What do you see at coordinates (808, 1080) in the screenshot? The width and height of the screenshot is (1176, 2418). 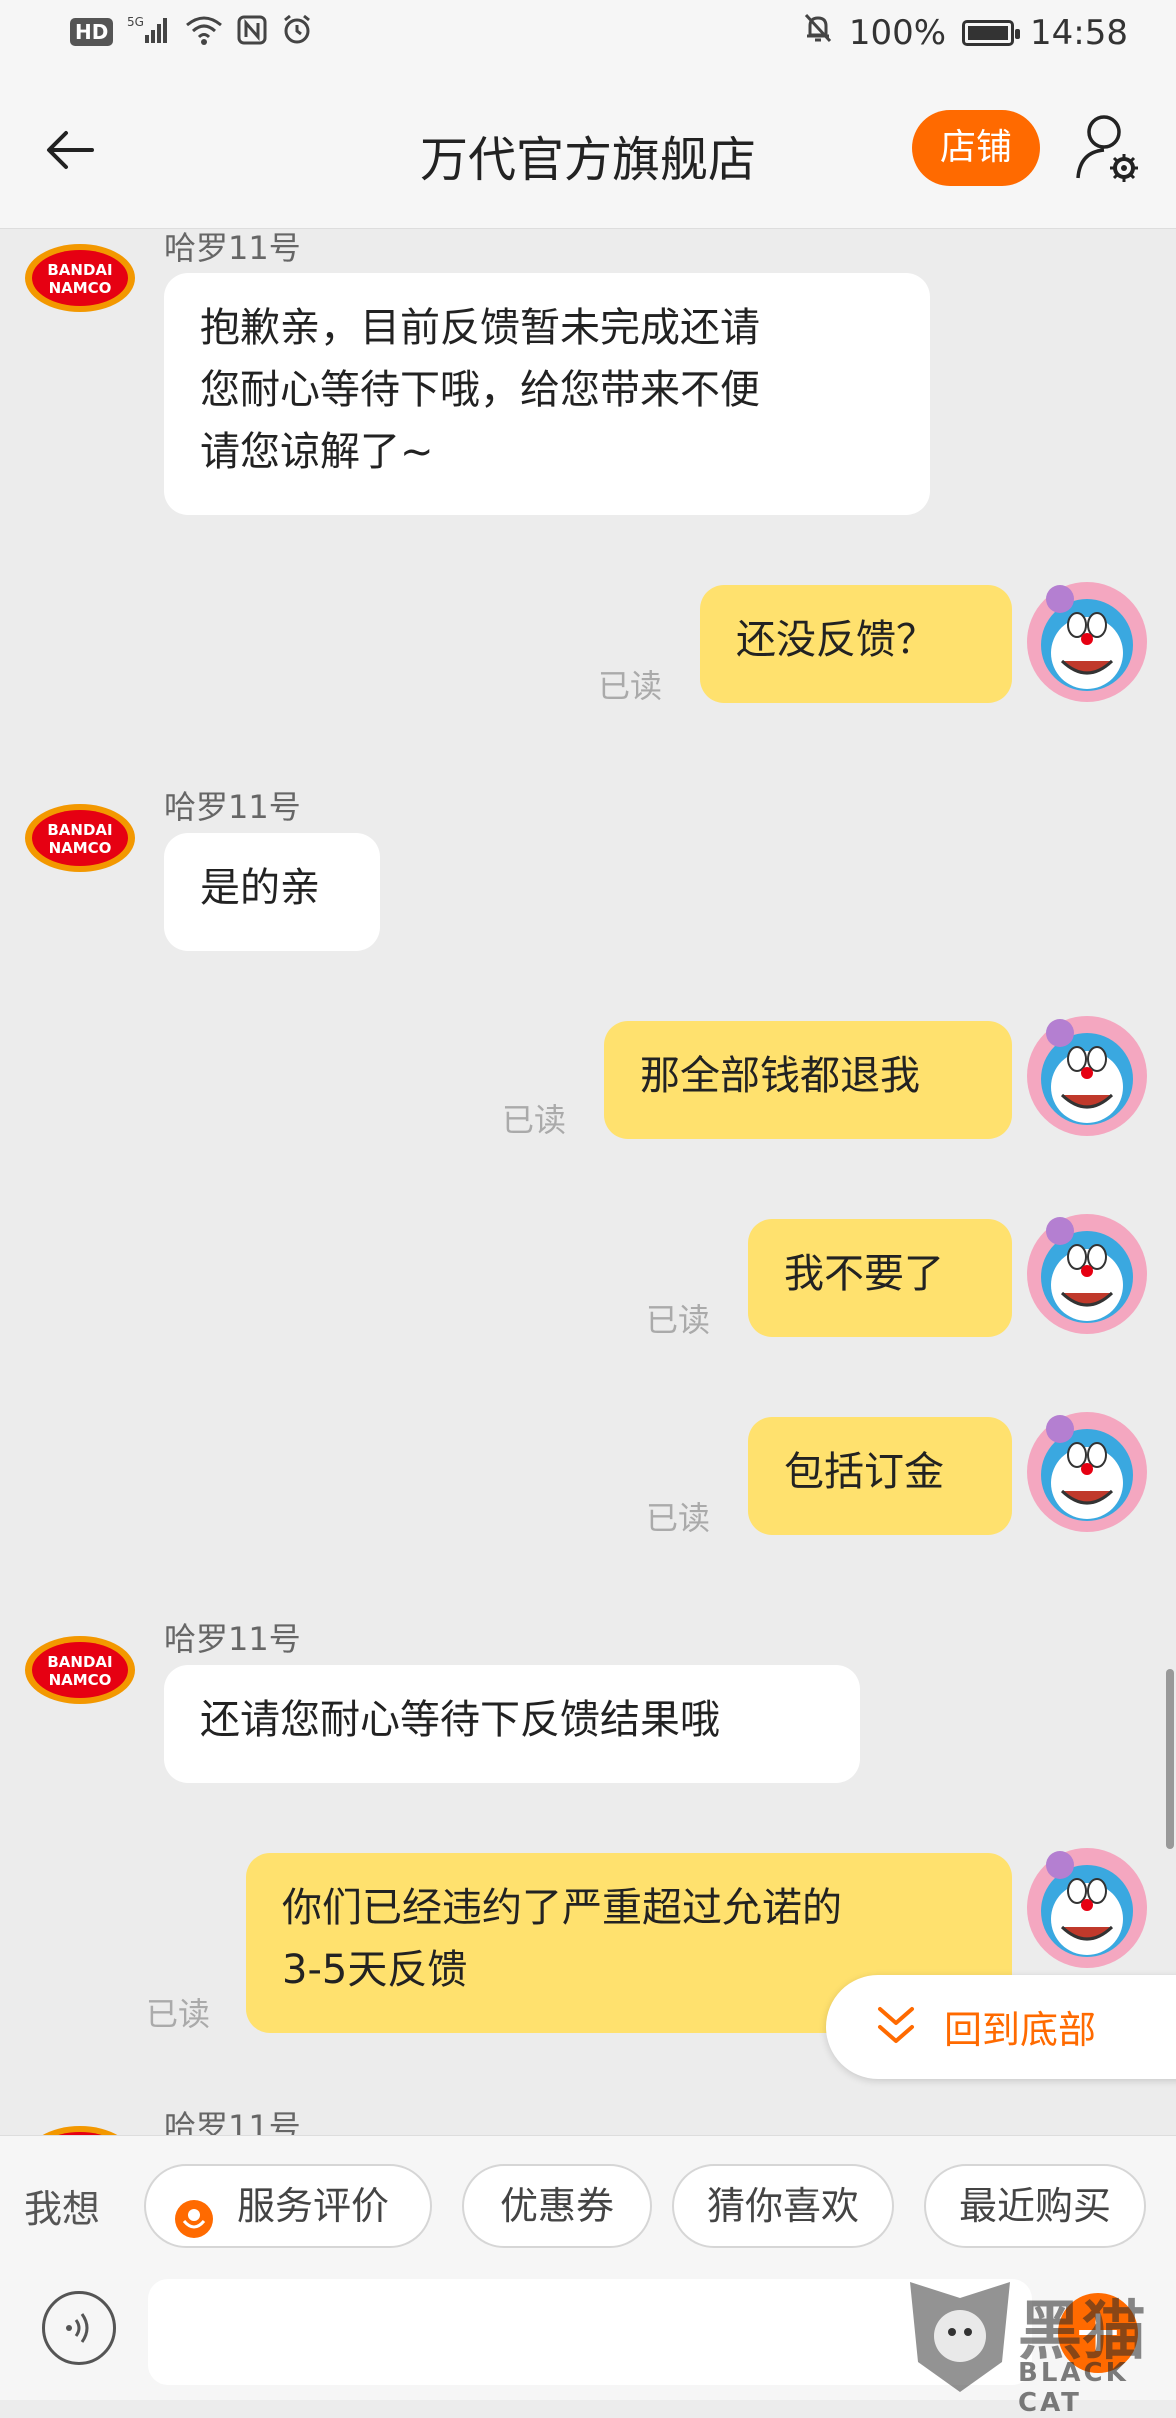 I see `message-bubble: 那全部钱都退我` at bounding box center [808, 1080].